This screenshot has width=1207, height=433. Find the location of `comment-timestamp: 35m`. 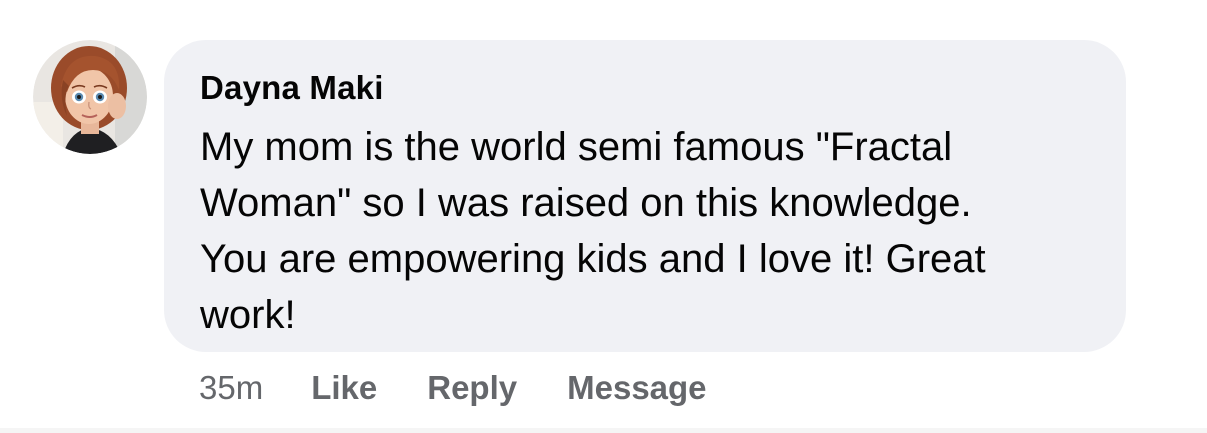

comment-timestamp: 35m is located at coordinates (231, 388).